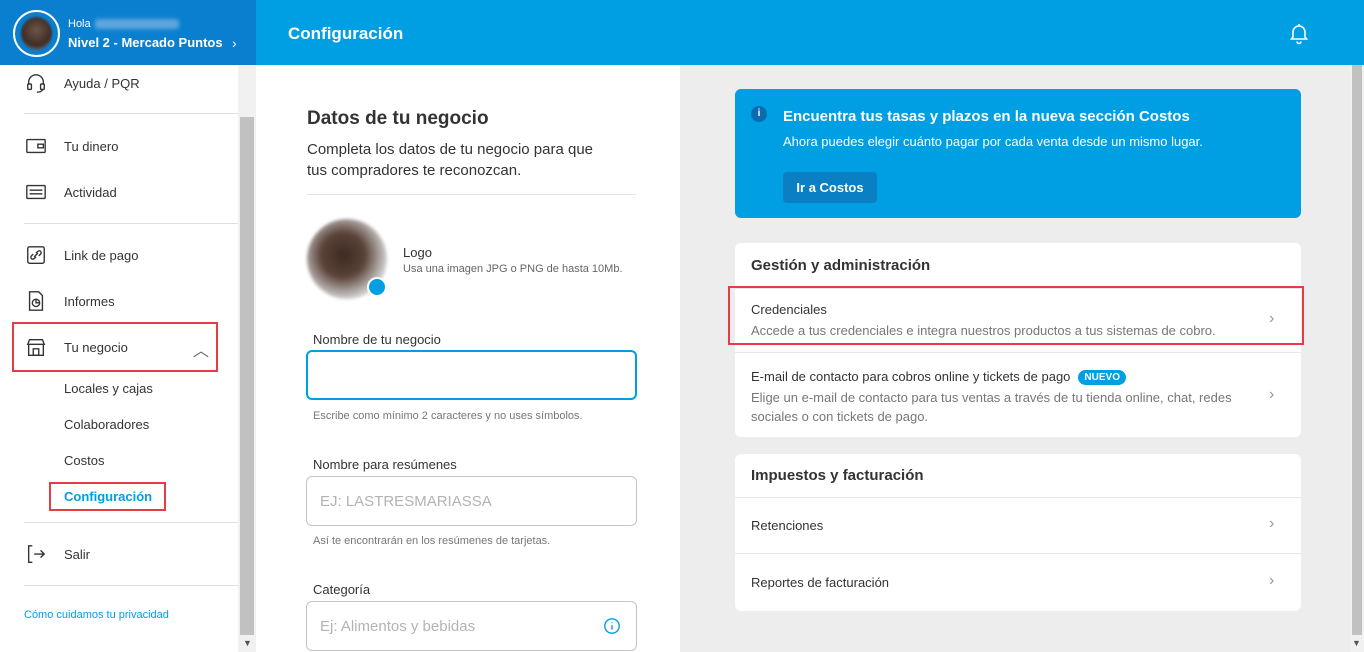  Describe the element at coordinates (36, 146) in the screenshot. I see `wallet-icon` at that location.